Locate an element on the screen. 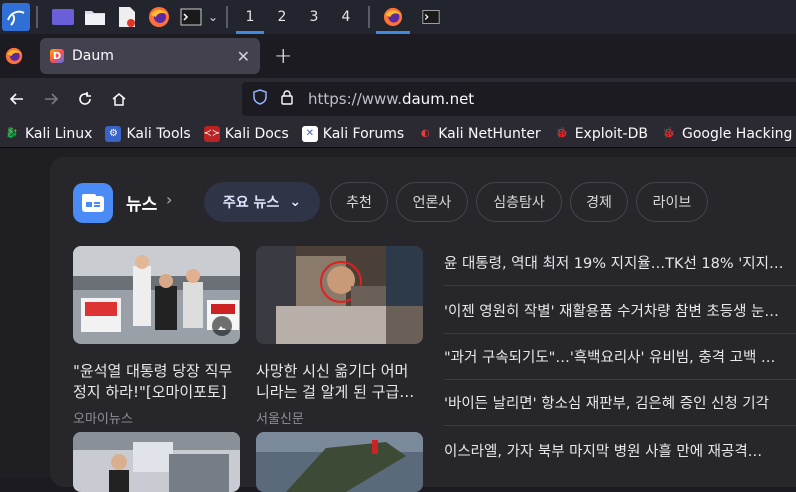  top-panel: ⌄ 1 2 3 4 is located at coordinates (398, 17).